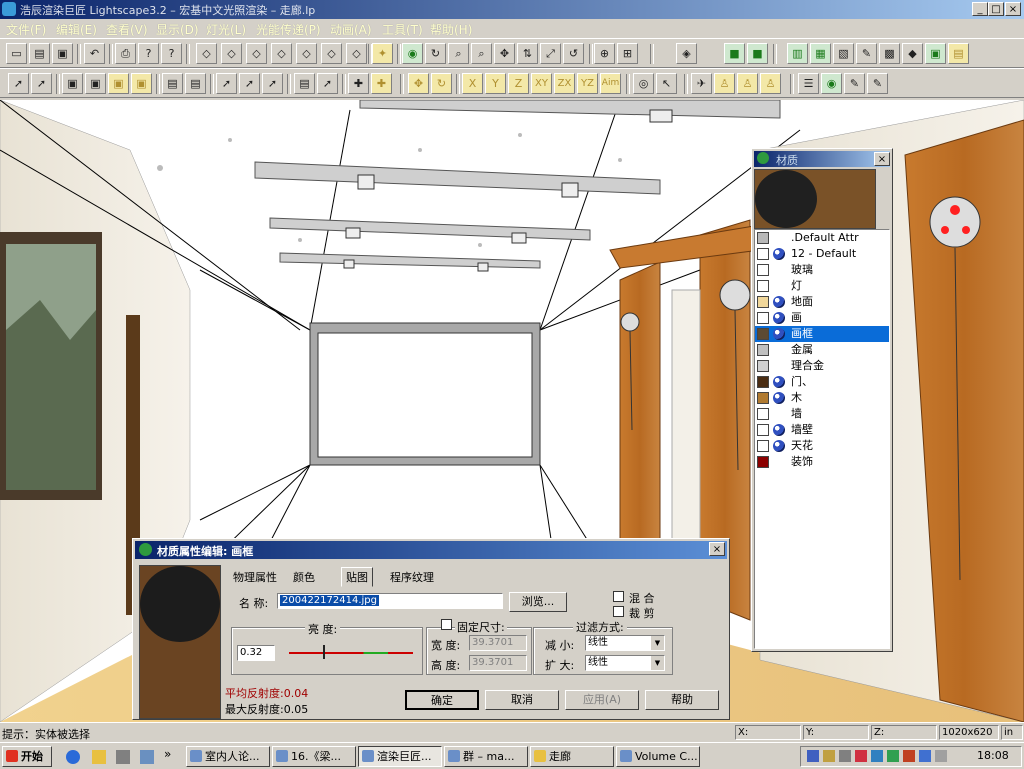  Describe the element at coordinates (418, 83) in the screenshot. I see `move-icon: ✥` at that location.